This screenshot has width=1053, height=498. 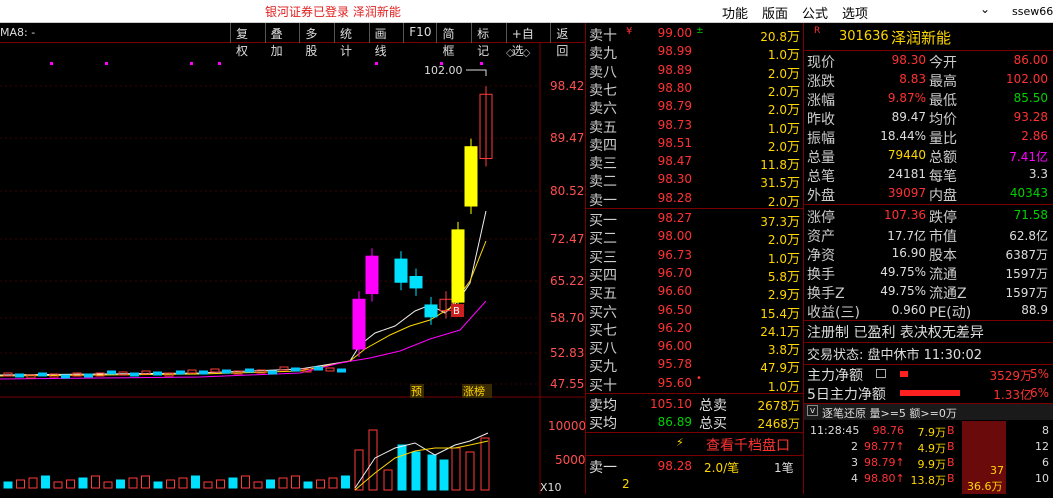 What do you see at coordinates (1045, 462) in the screenshot?
I see `tick-count: 6` at bounding box center [1045, 462].